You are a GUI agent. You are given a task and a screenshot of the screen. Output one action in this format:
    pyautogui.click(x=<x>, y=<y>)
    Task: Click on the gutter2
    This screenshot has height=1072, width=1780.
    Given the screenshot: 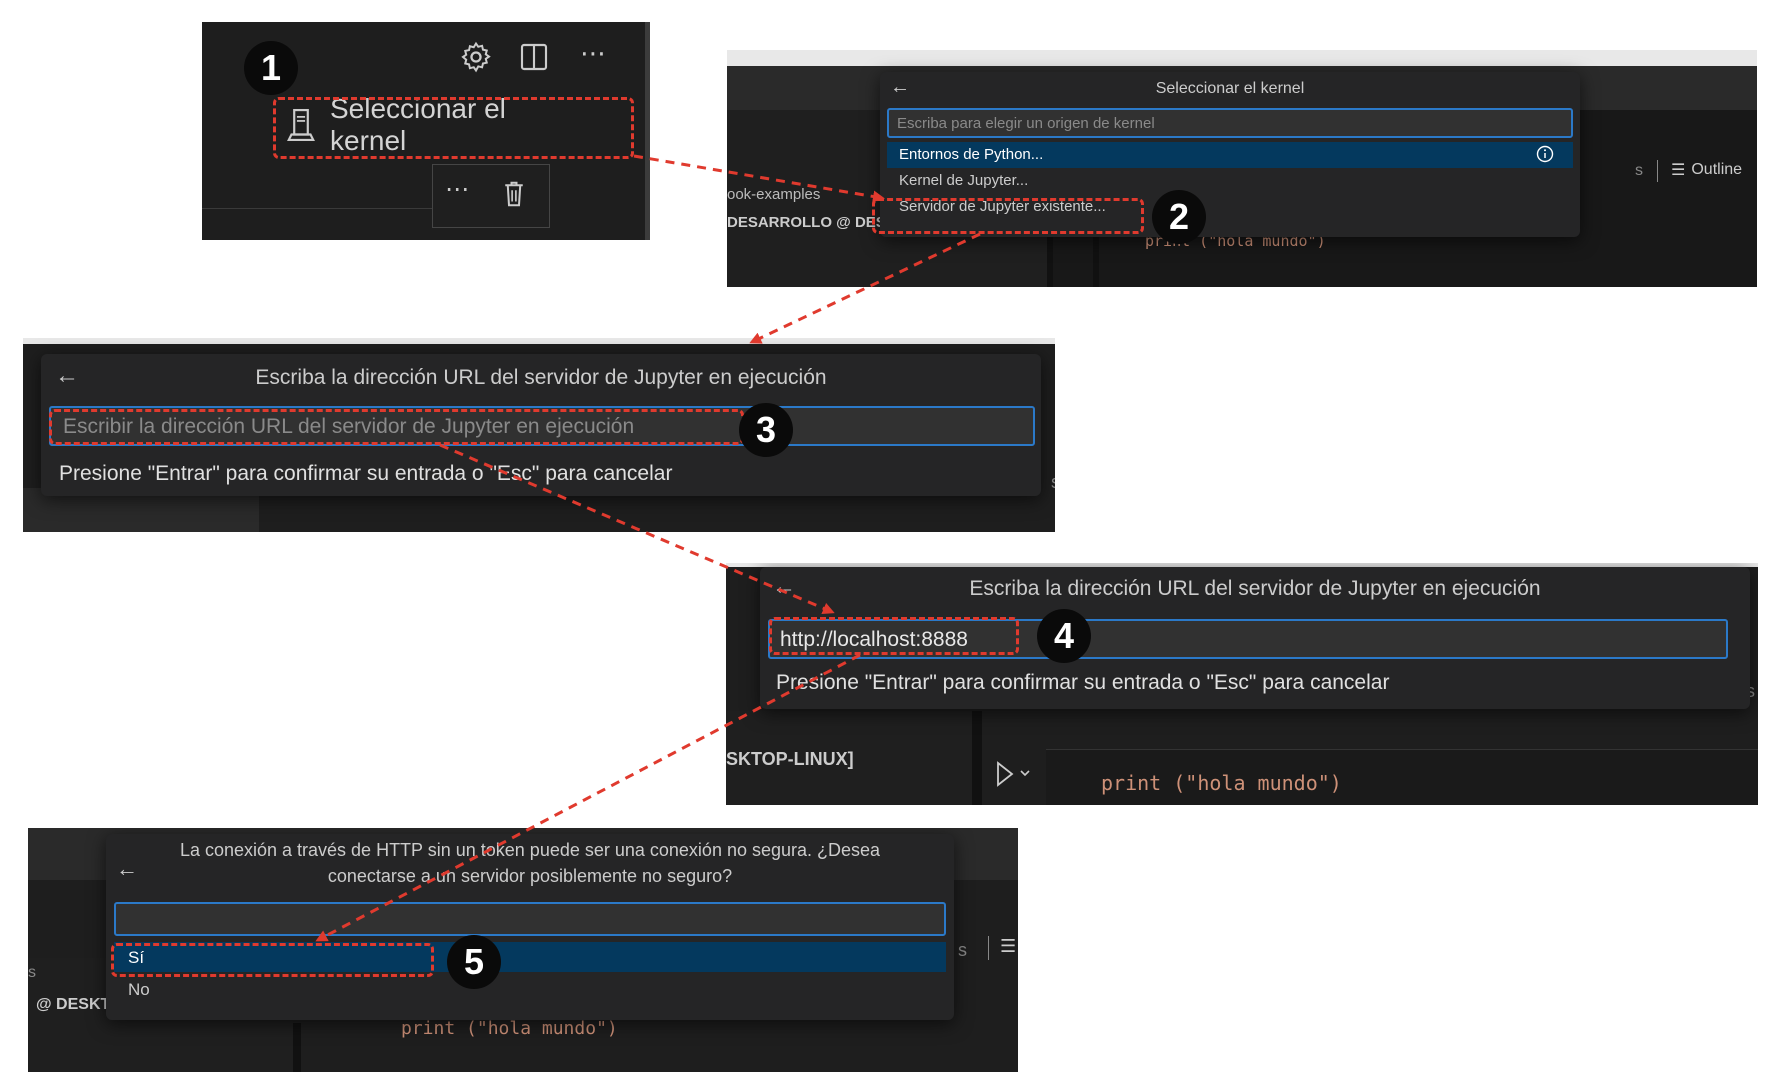 What is the action you would take?
    pyautogui.click(x=1096, y=258)
    